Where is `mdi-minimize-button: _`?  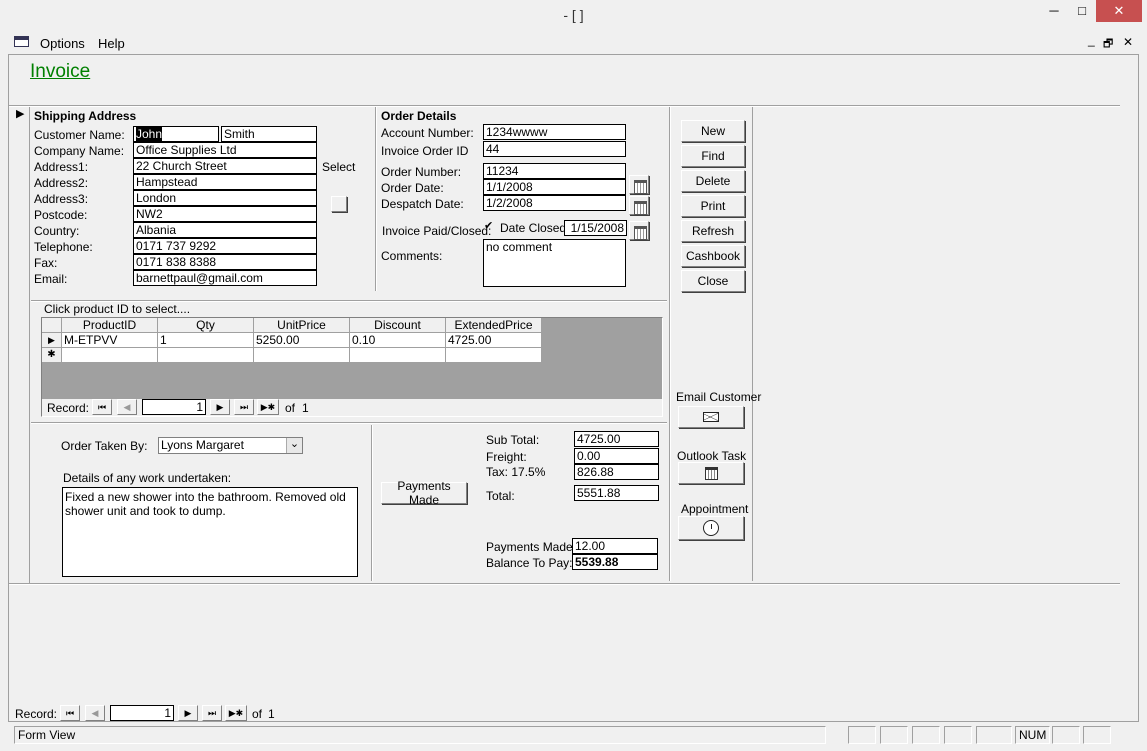 mdi-minimize-button: _ is located at coordinates (1091, 40).